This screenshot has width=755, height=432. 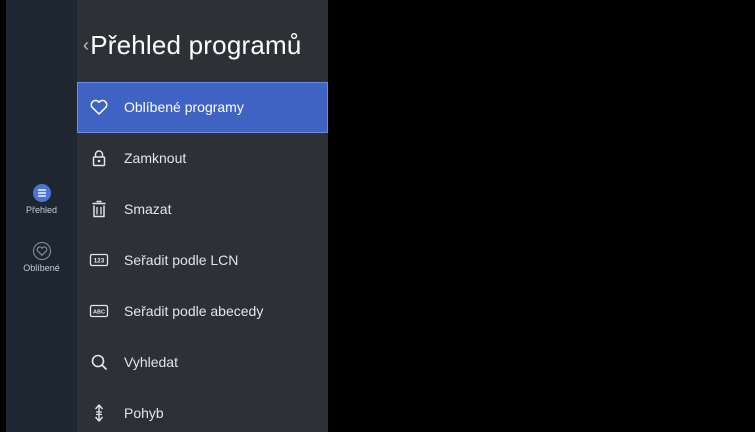 I want to click on menu-item-delete: Smazat, so click(x=202, y=209).